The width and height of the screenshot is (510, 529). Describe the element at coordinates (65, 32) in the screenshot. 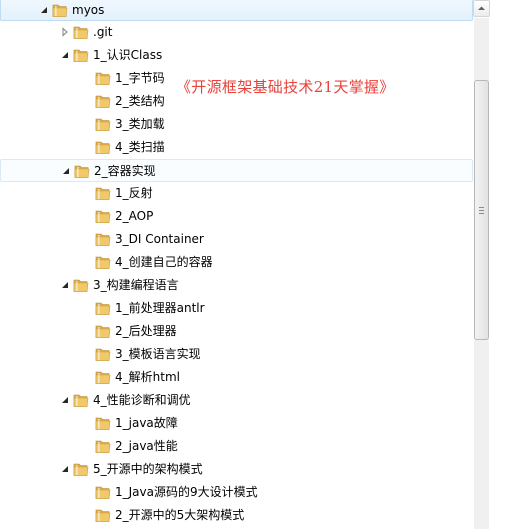

I see `collapse-arrow-icon` at that location.